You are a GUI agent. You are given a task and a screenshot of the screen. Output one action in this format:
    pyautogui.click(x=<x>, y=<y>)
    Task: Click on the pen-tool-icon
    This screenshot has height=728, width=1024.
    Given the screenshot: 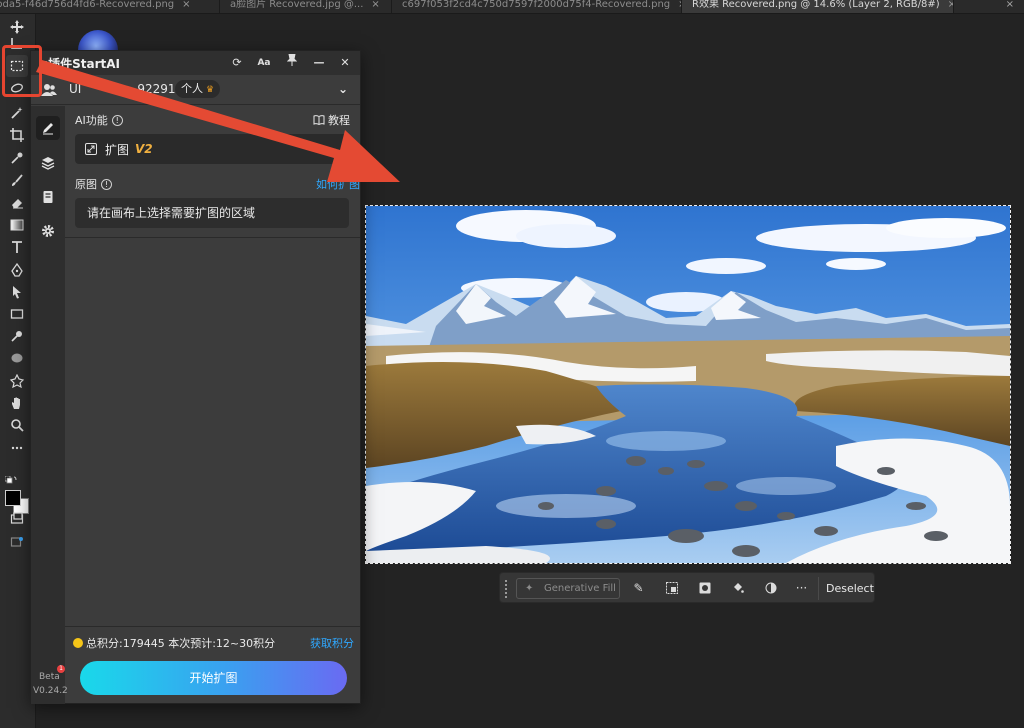 What is the action you would take?
    pyautogui.click(x=17, y=270)
    